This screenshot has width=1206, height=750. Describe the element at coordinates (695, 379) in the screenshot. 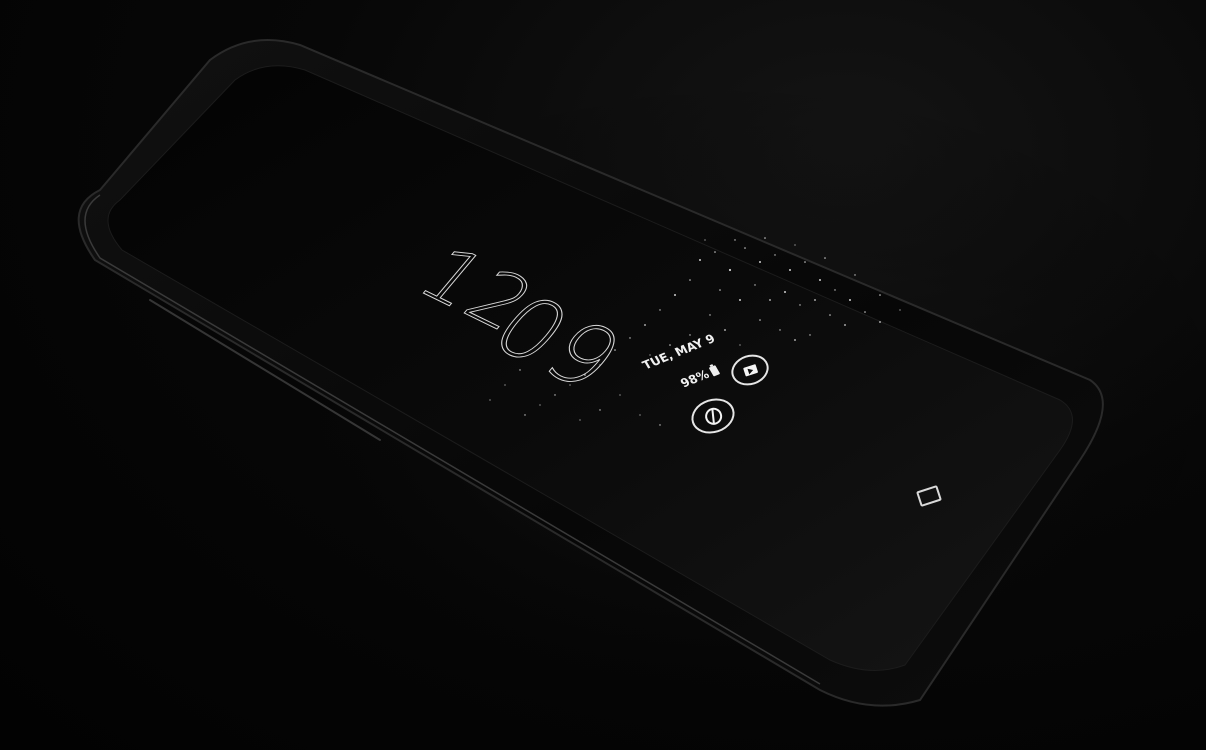

I see `battery-percent: 98%` at that location.